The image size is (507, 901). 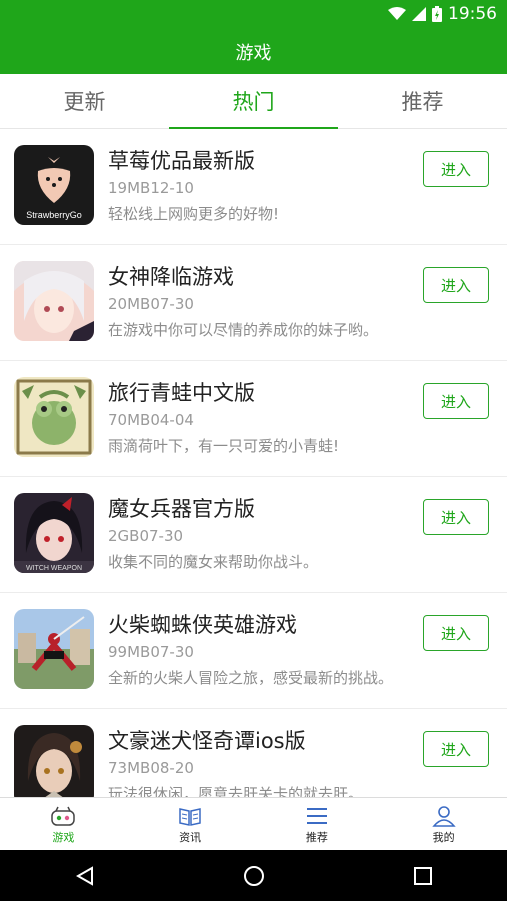 I want to click on wifi-icon, so click(x=397, y=13).